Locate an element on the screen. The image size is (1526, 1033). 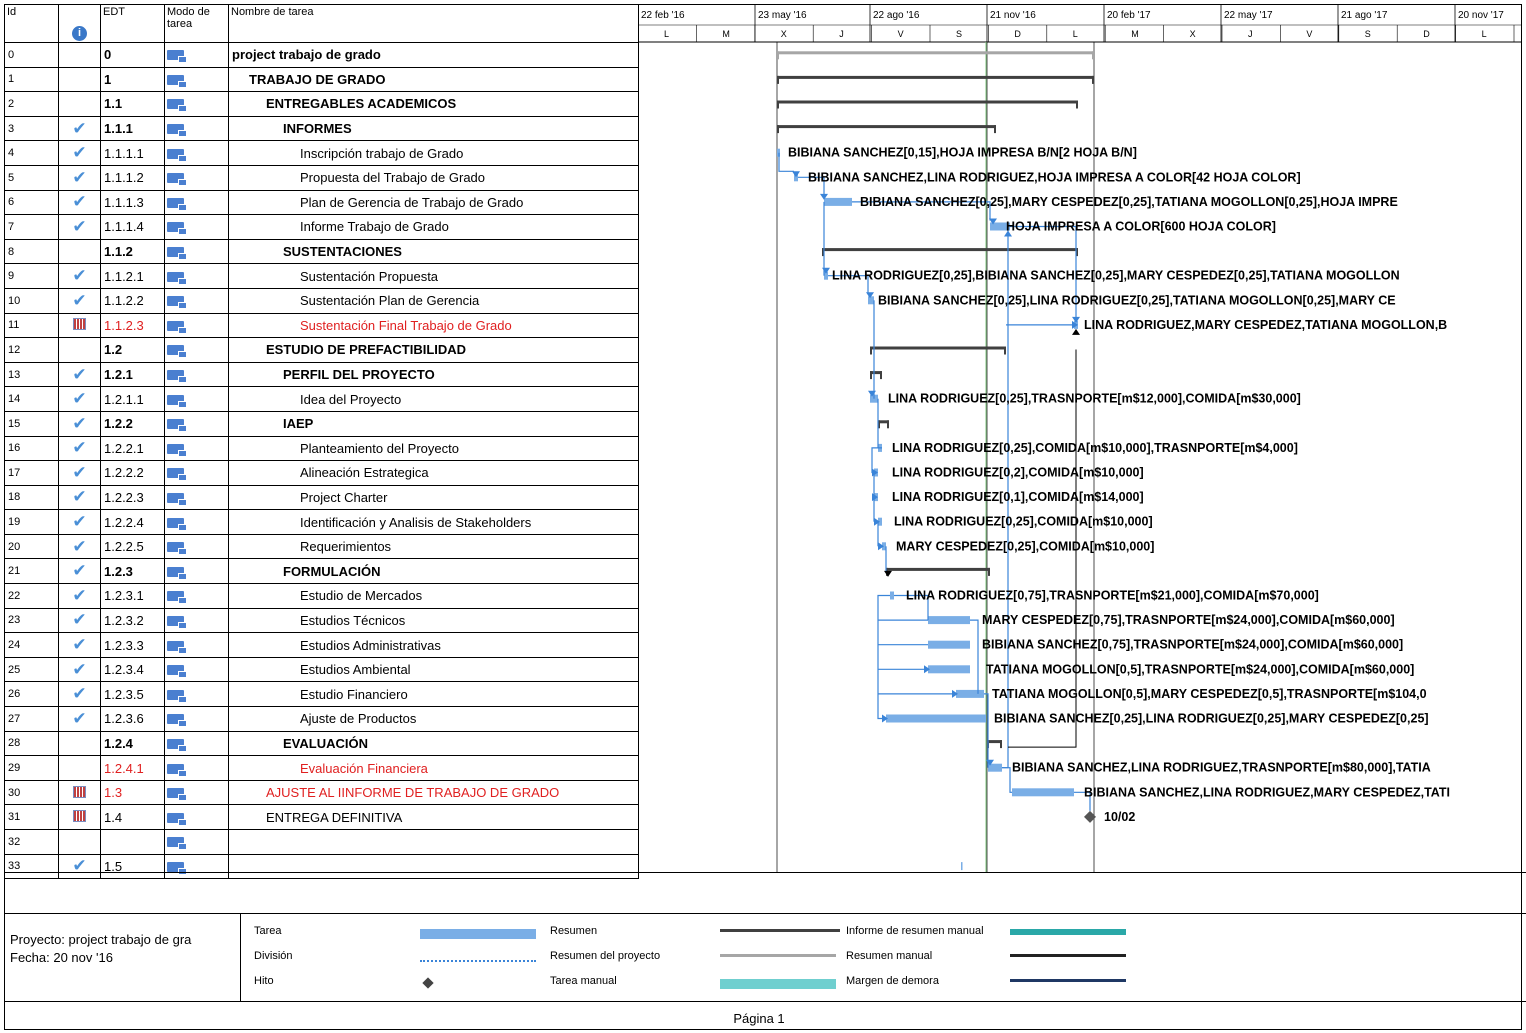
wbs-cell: 1.2.1 is located at coordinates (132, 374).